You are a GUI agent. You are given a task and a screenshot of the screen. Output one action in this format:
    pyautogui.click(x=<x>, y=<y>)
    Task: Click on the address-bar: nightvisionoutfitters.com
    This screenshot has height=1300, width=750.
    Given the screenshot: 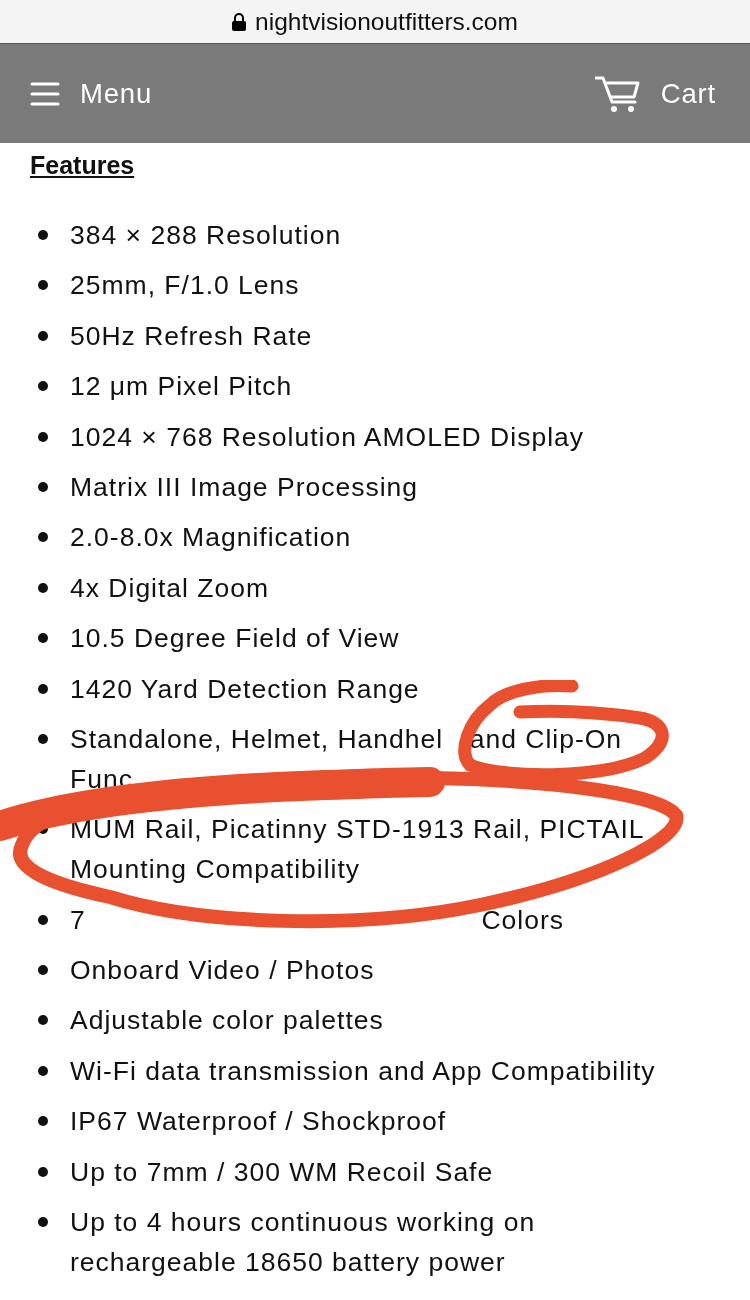 What is the action you would take?
    pyautogui.click(x=375, y=22)
    